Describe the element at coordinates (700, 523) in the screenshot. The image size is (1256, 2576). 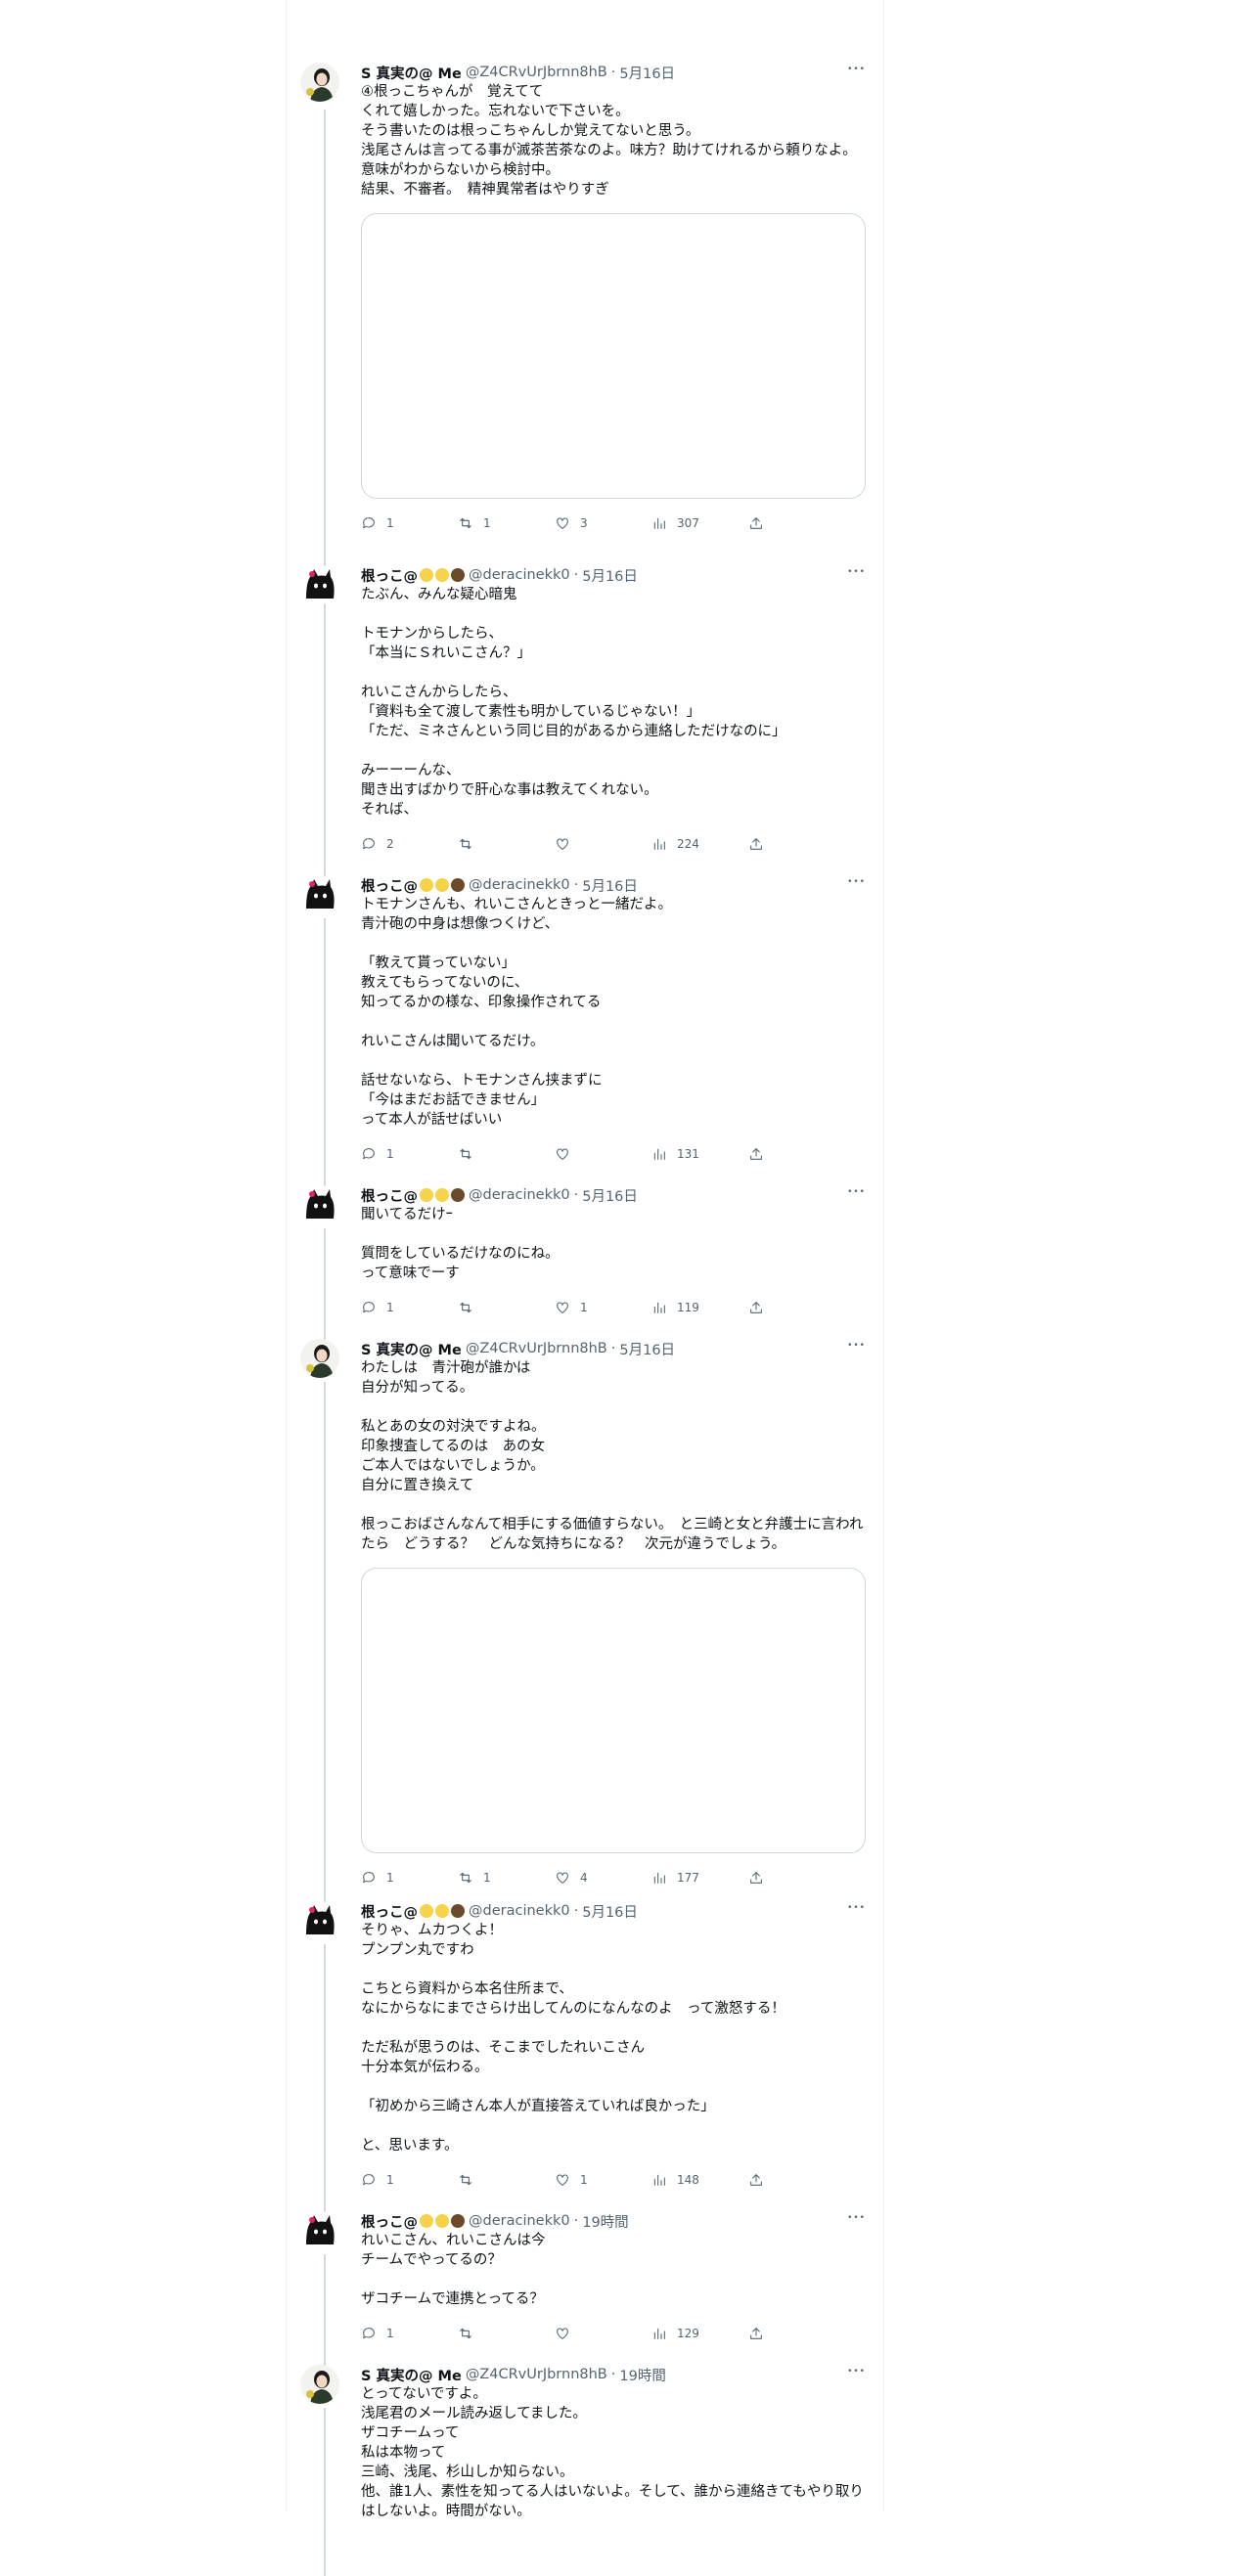
I see `views-button: 307` at that location.